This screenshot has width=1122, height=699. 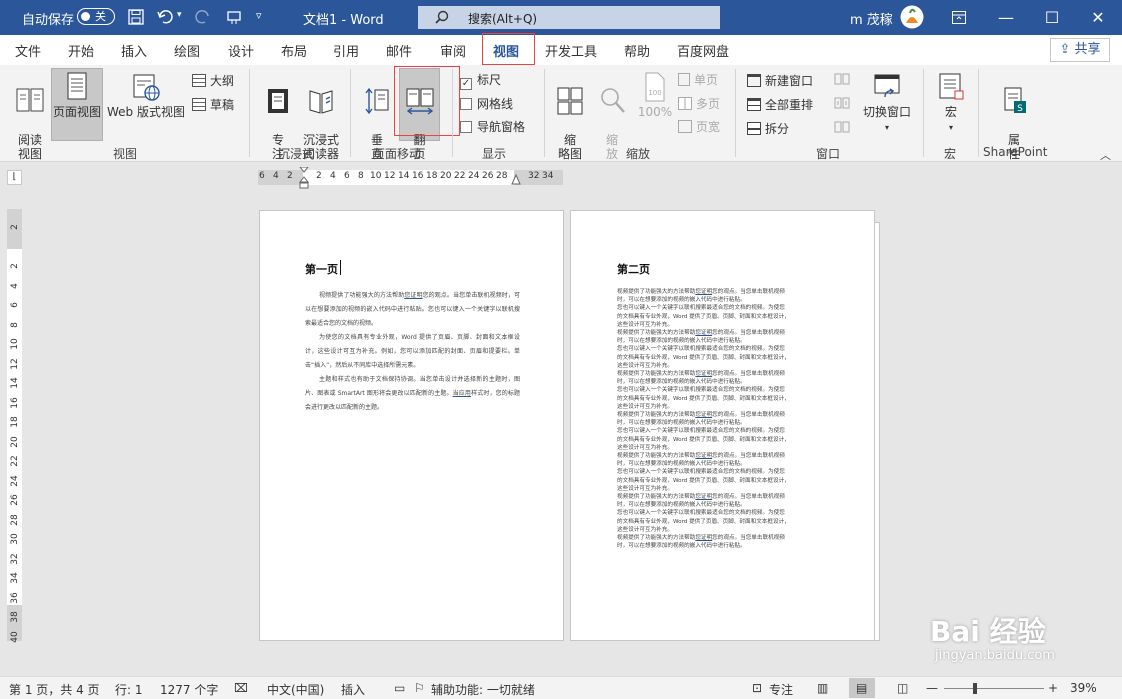 What do you see at coordinates (427, 101) in the screenshot?
I see `side-to-side-highlight` at bounding box center [427, 101].